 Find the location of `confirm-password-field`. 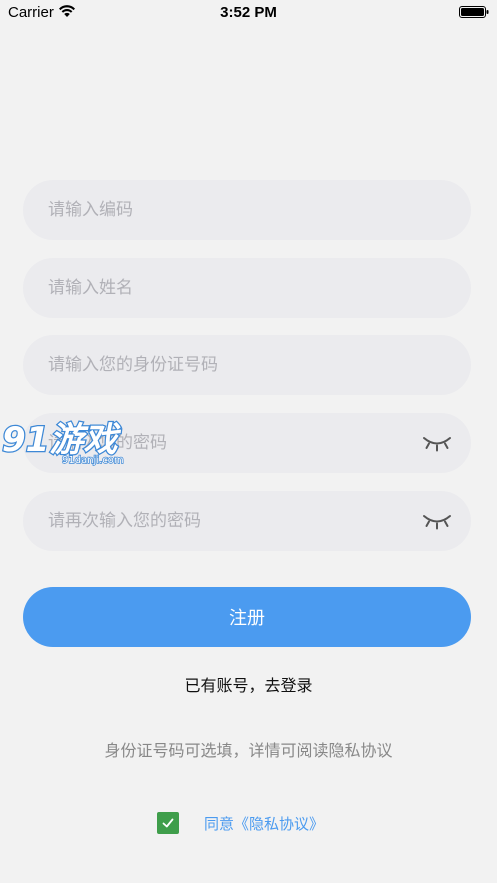

confirm-password-field is located at coordinates (247, 521).